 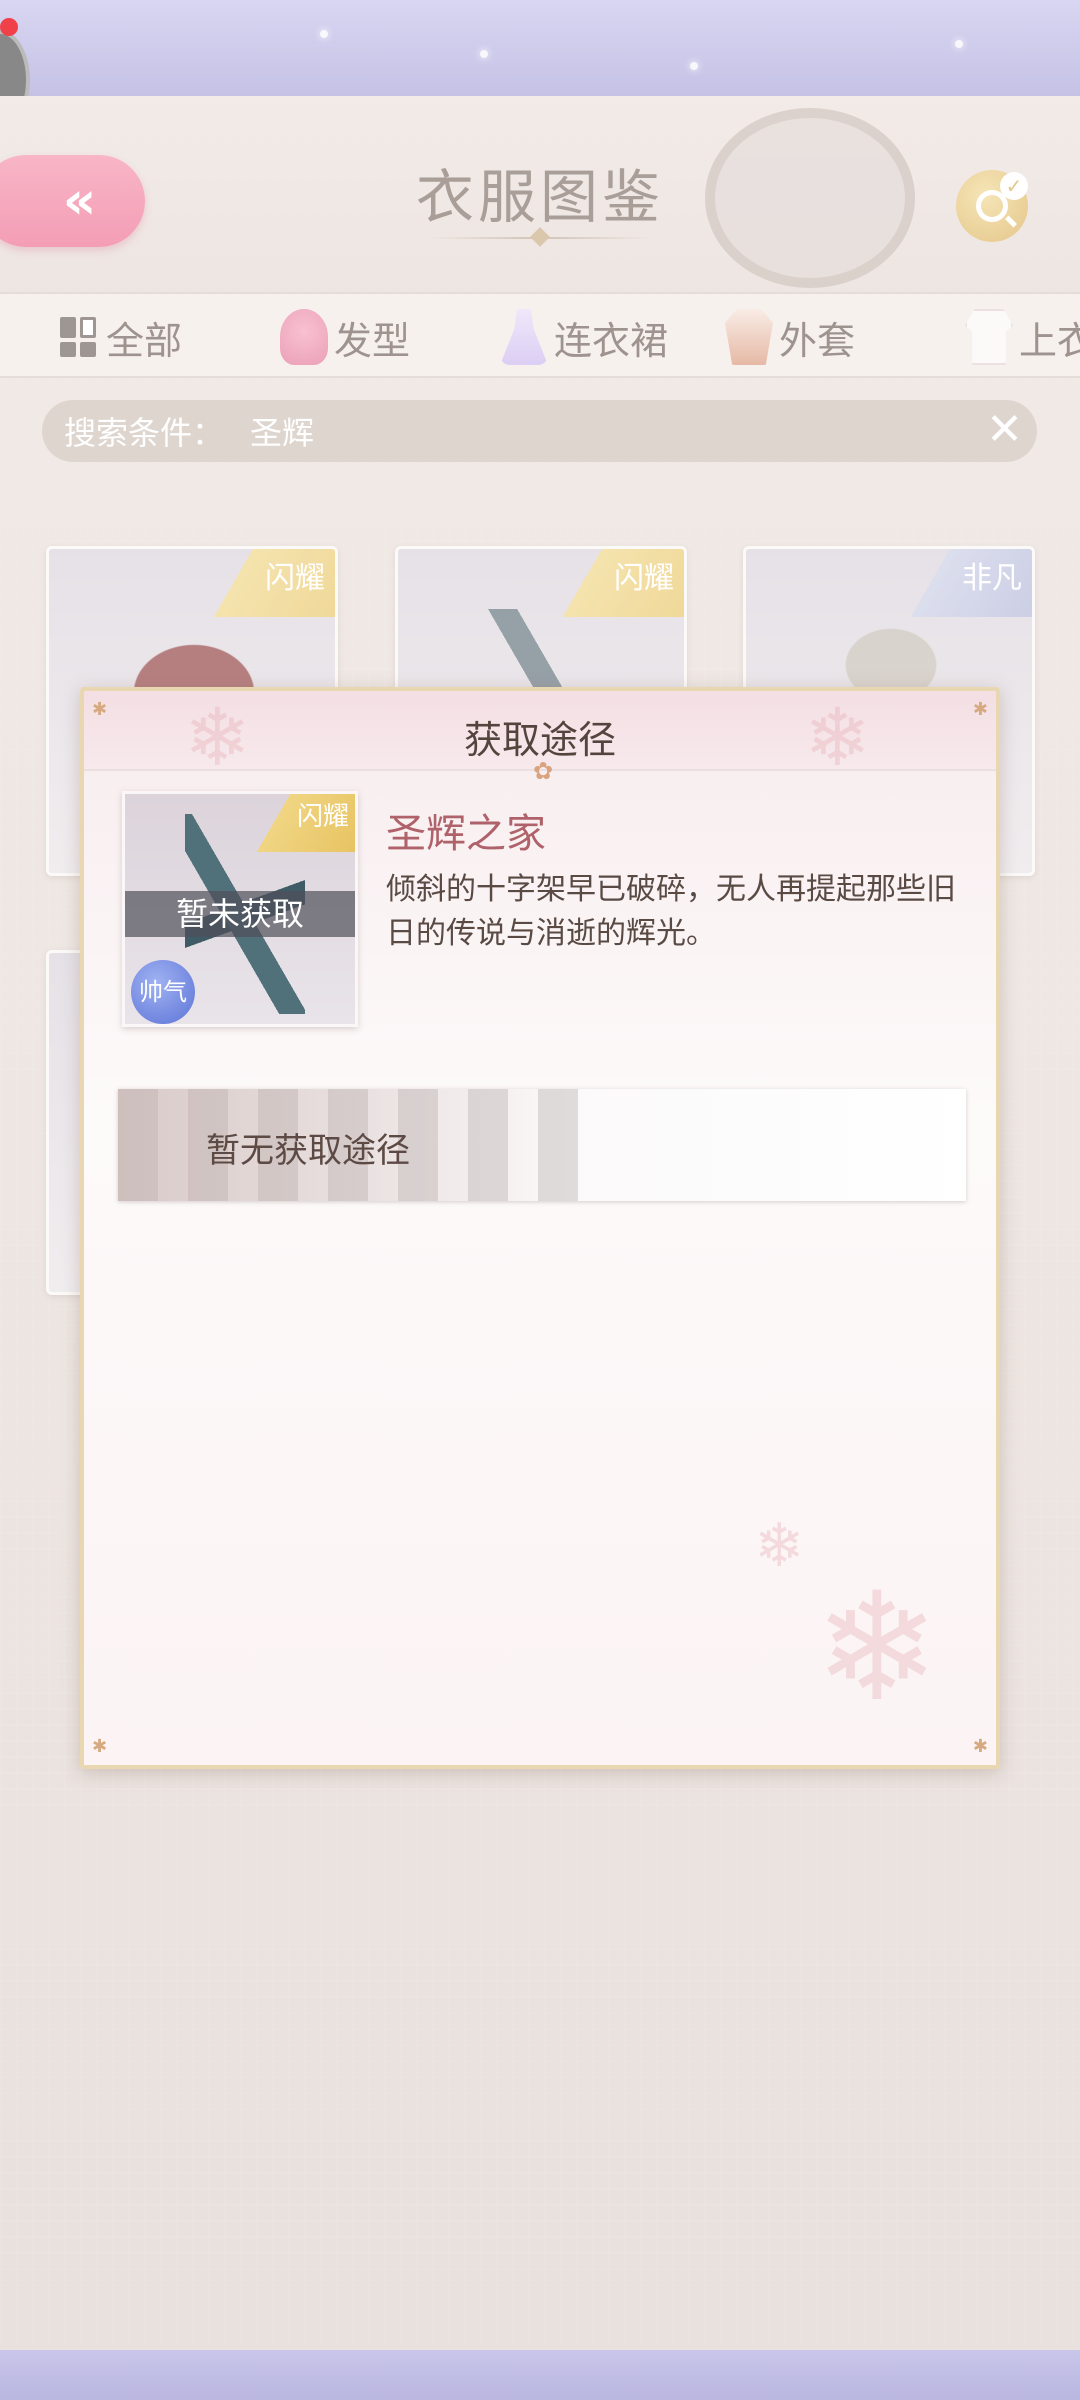 I want to click on source-row: 暂无获取途径, so click(x=542, y=1145).